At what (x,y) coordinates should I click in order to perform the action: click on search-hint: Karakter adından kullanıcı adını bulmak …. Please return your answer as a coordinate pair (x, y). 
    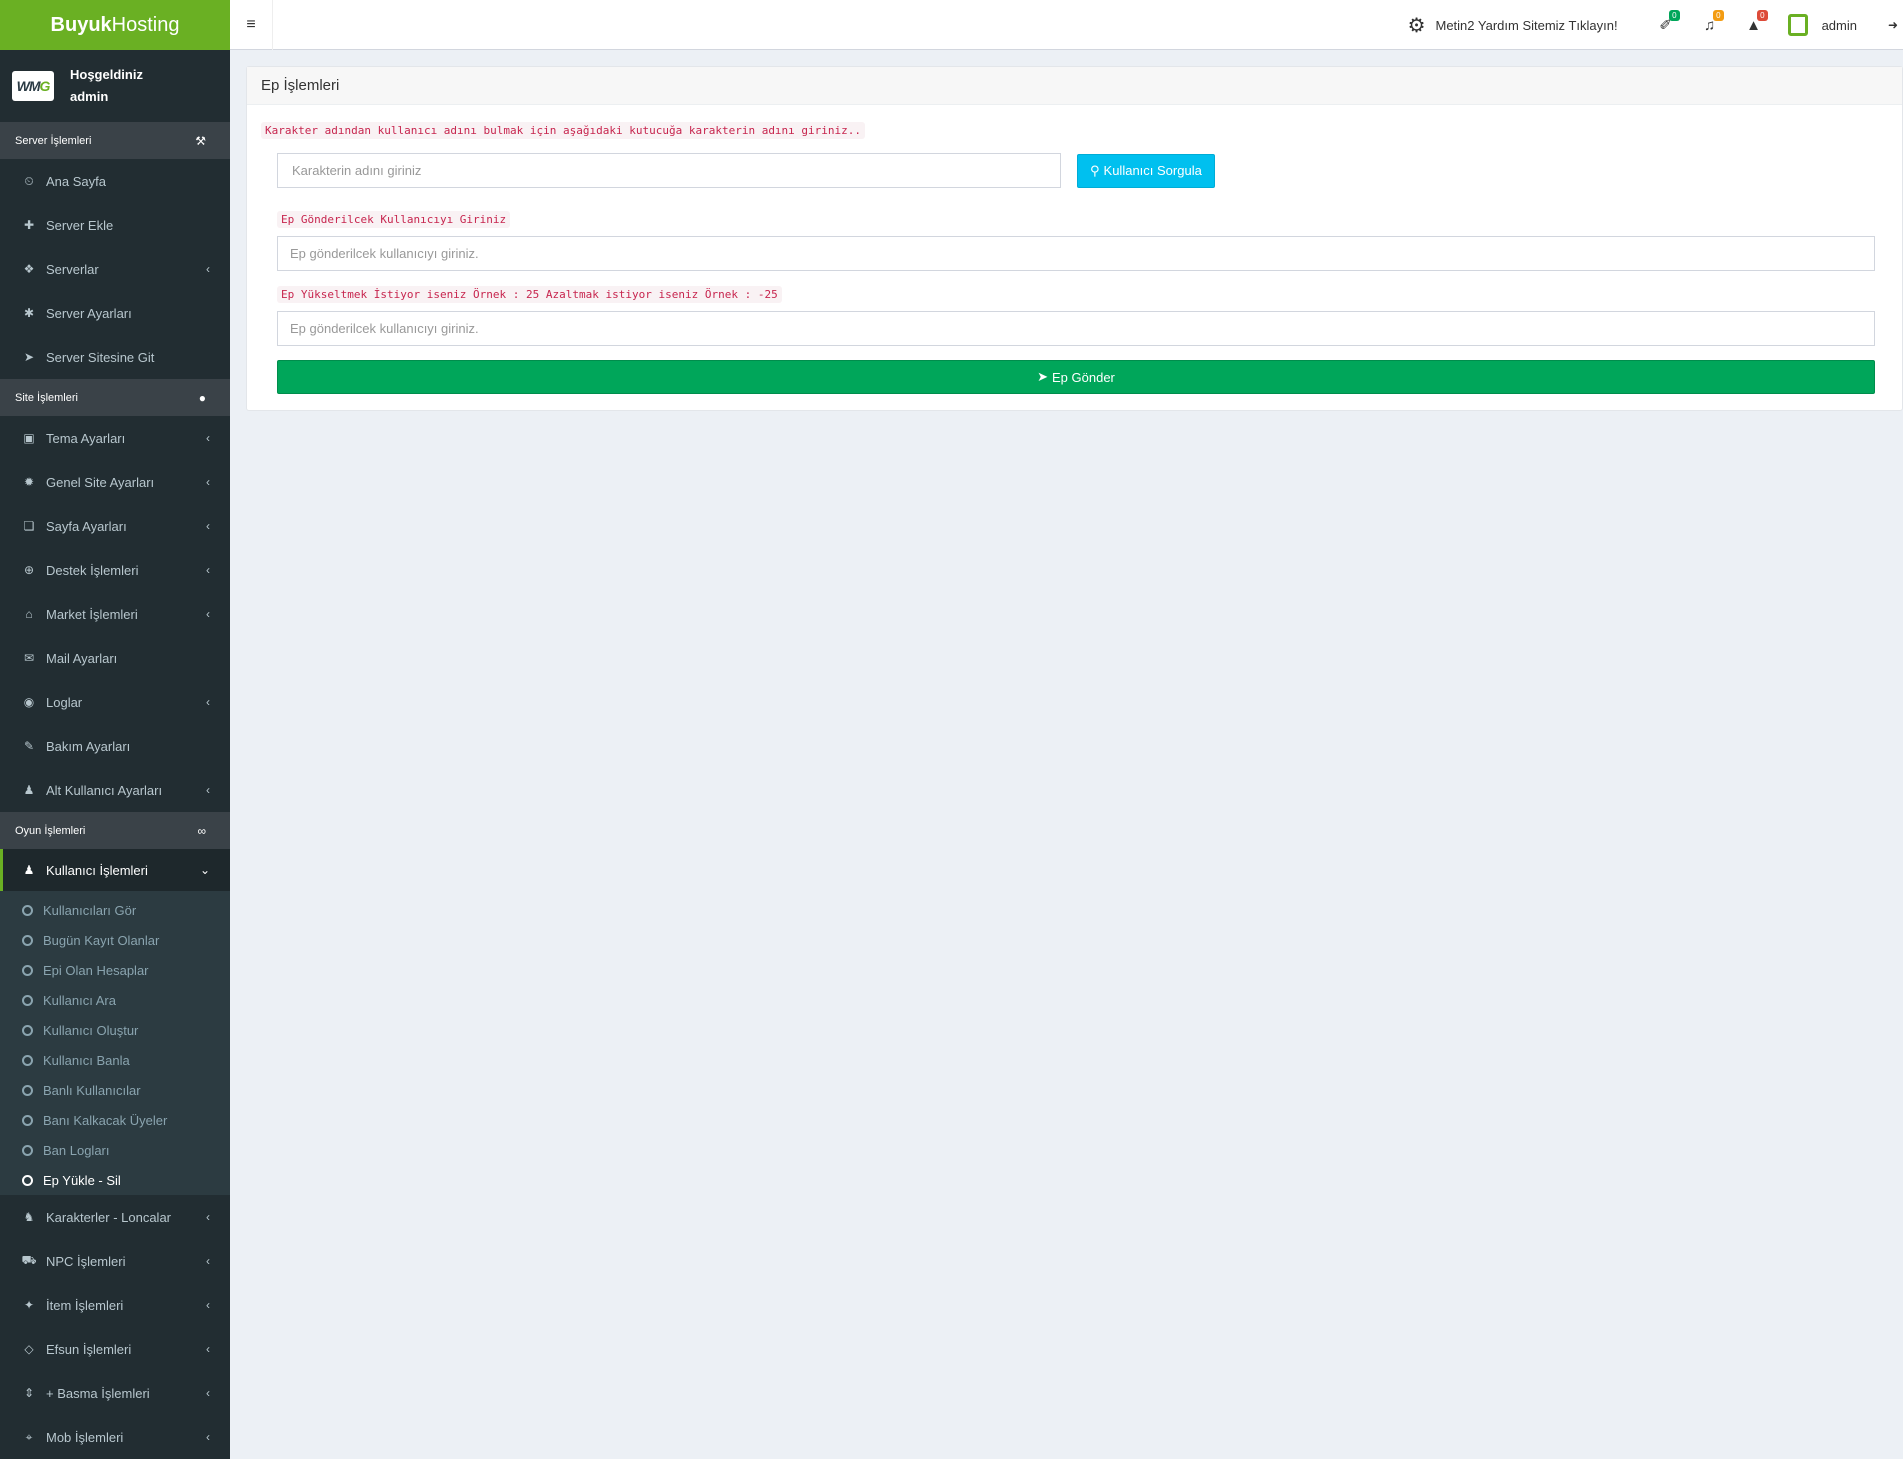
    Looking at the image, I should click on (563, 130).